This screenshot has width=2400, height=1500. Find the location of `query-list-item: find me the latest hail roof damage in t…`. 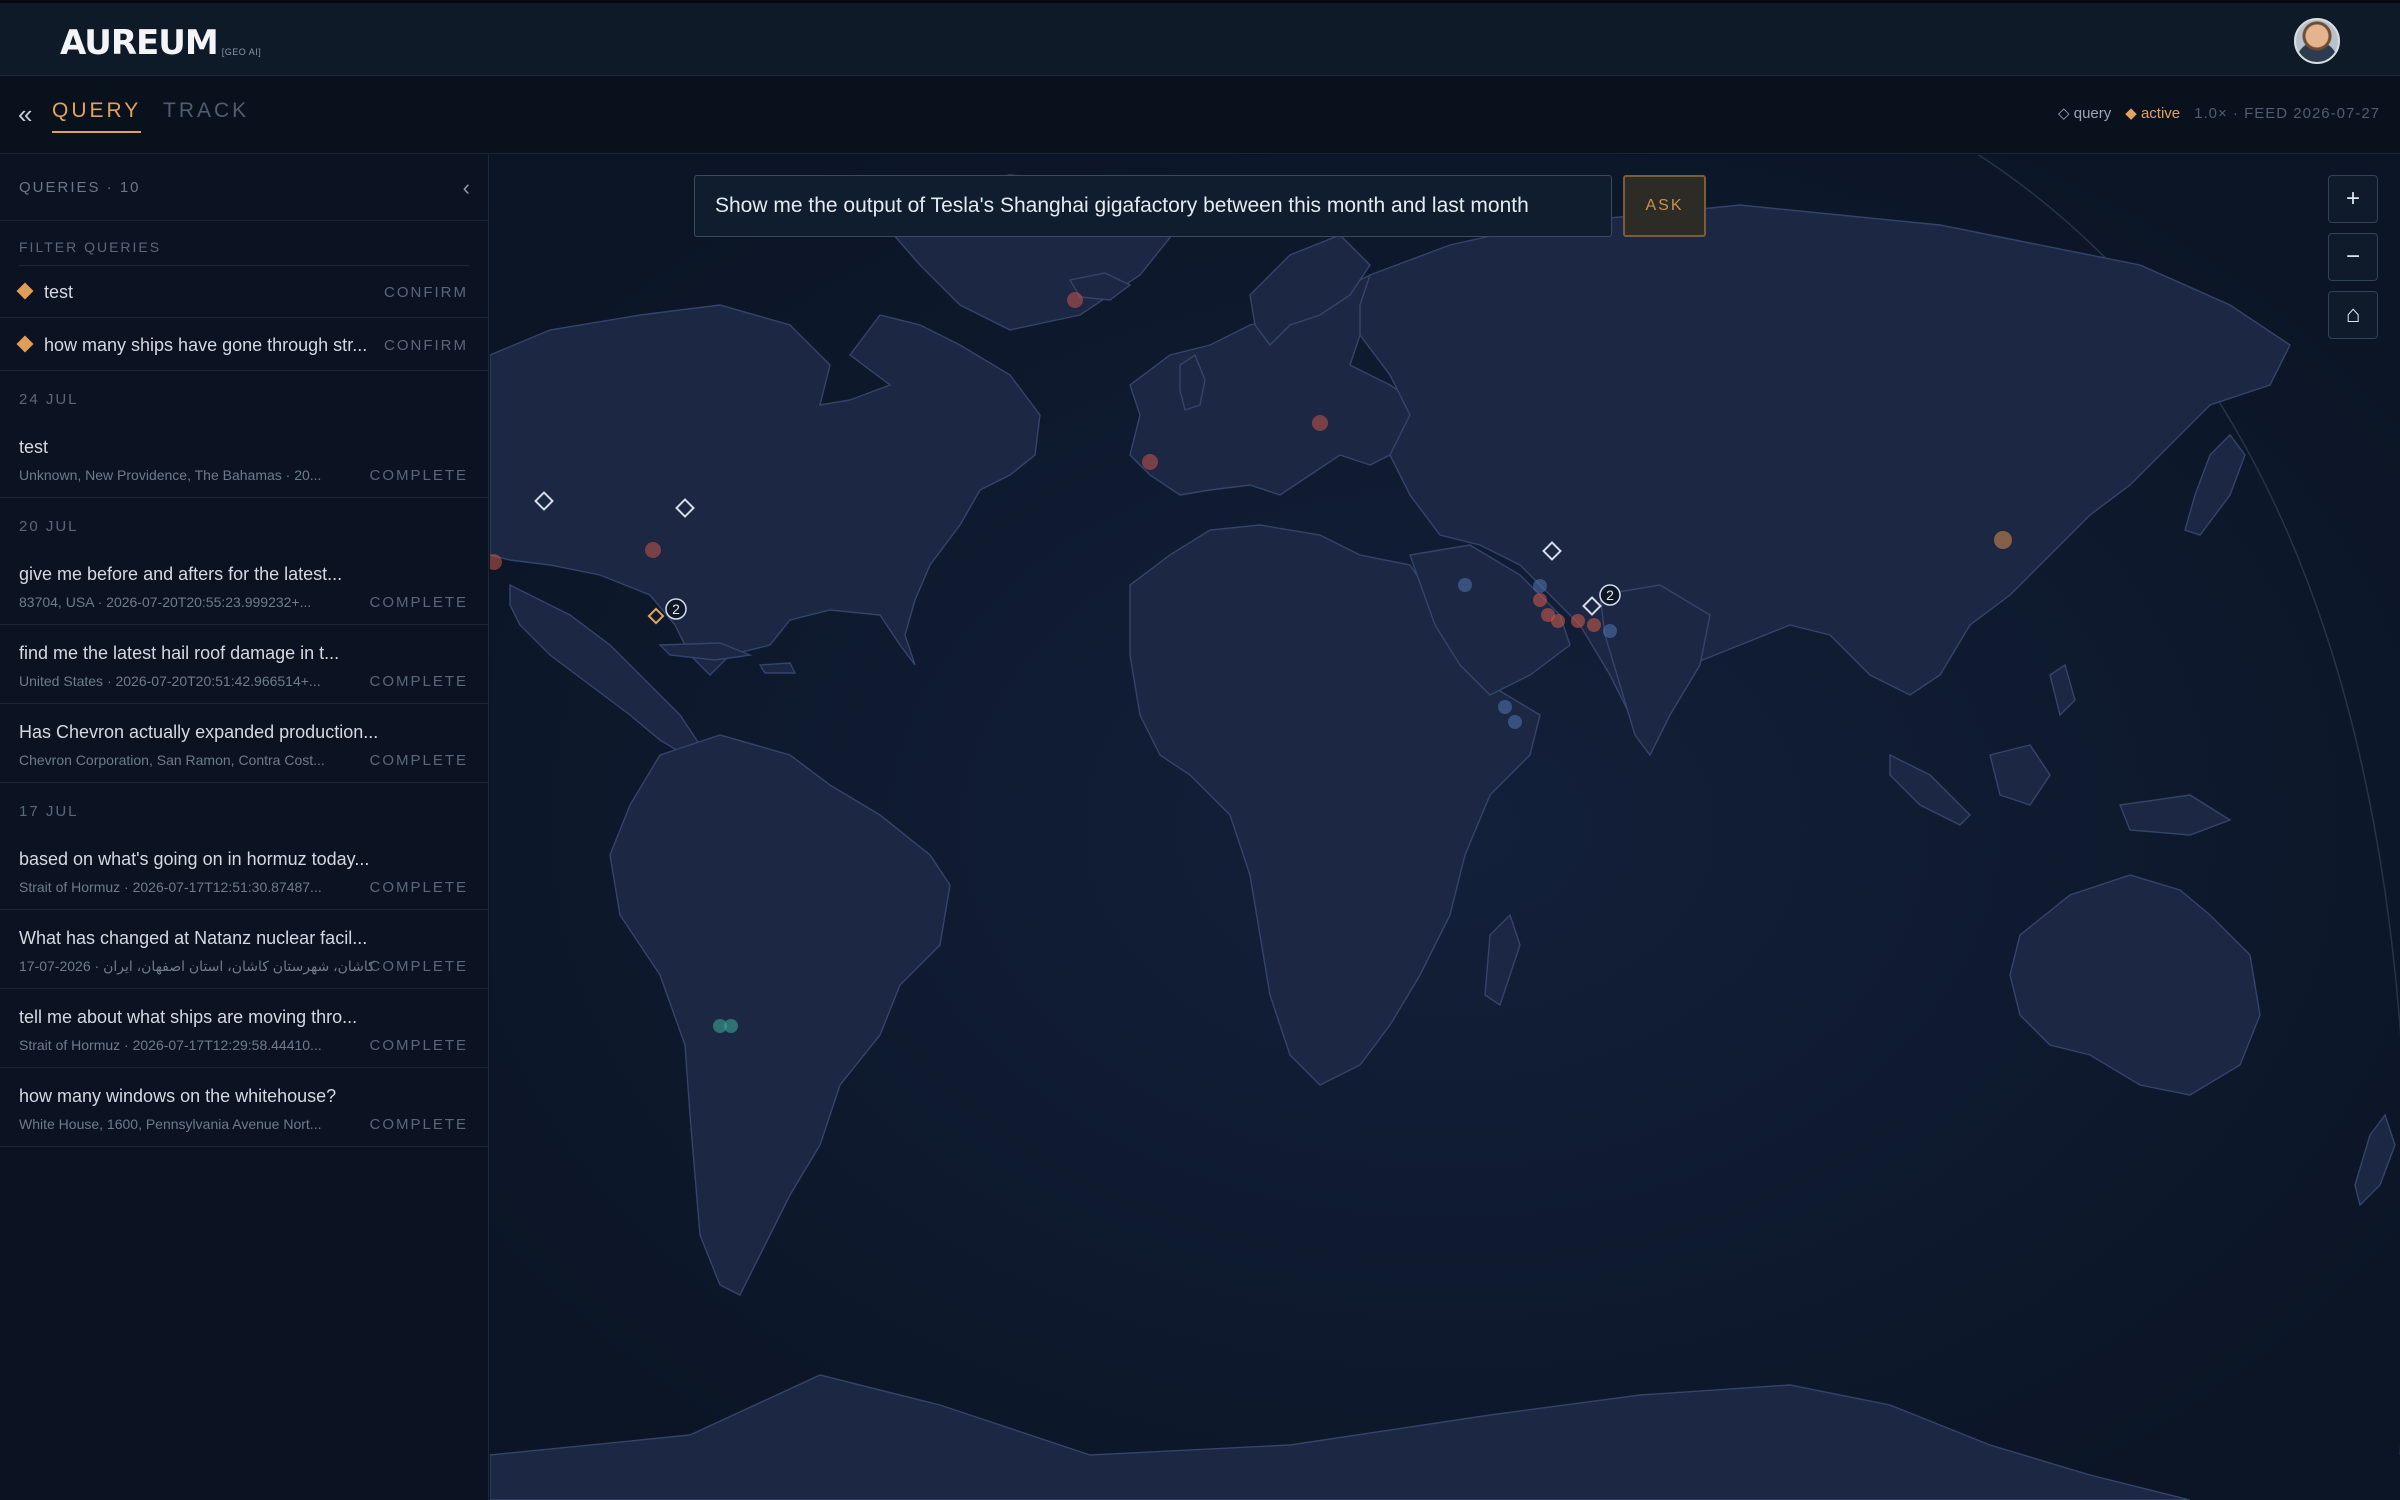

query-list-item: find me the latest hail roof damage in t… is located at coordinates (244, 664).